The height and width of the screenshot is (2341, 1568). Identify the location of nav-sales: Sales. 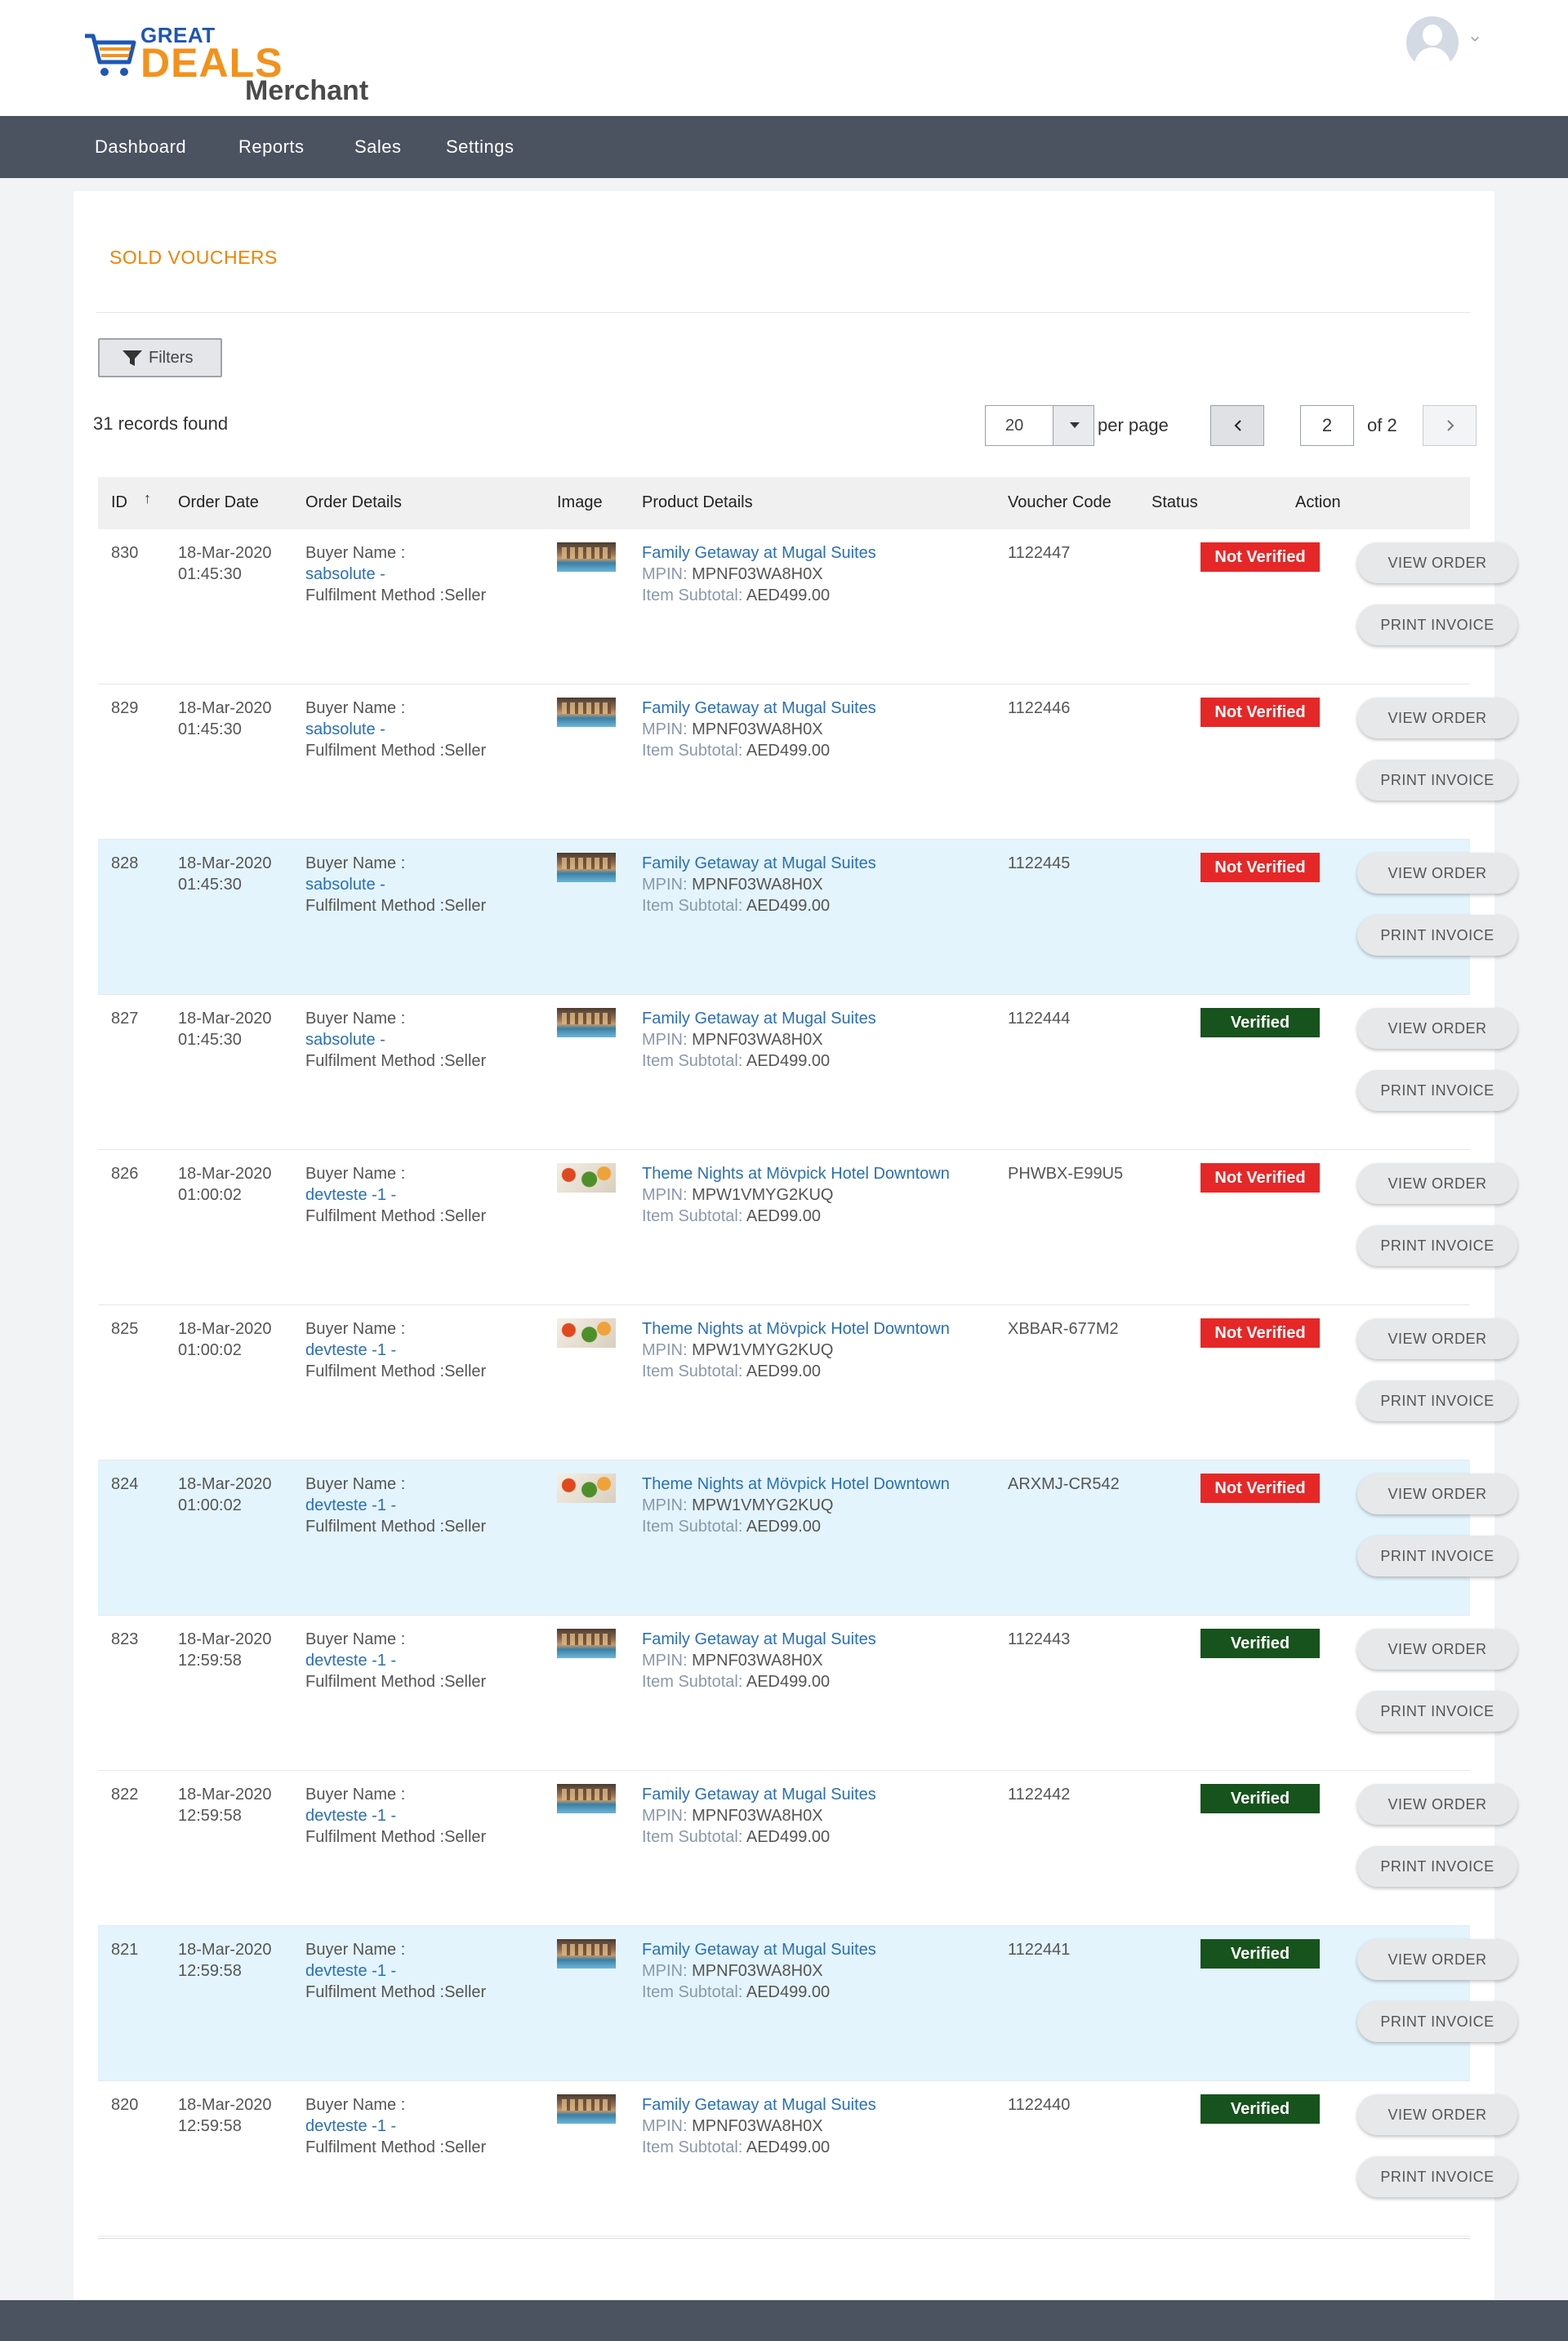
(378, 147).